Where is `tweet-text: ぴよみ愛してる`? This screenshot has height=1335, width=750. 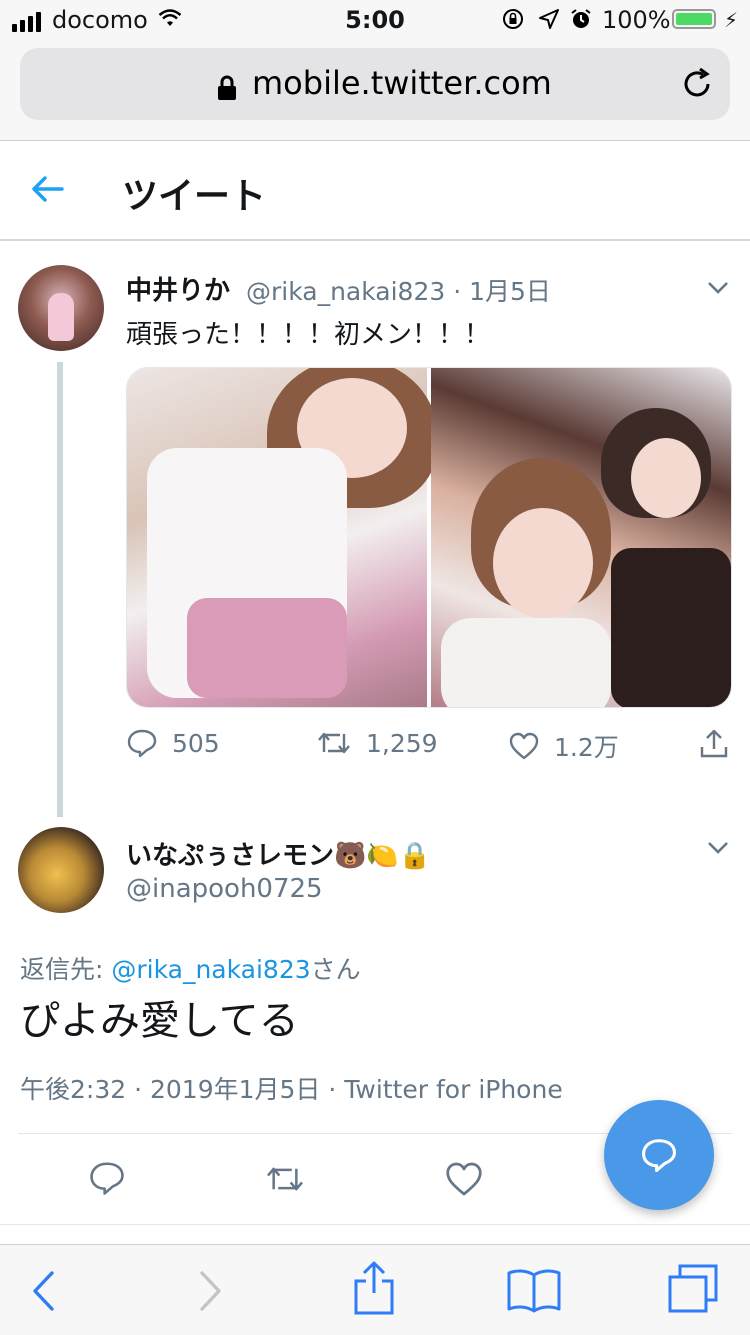 tweet-text: ぴよみ愛してる is located at coordinates (159, 1021).